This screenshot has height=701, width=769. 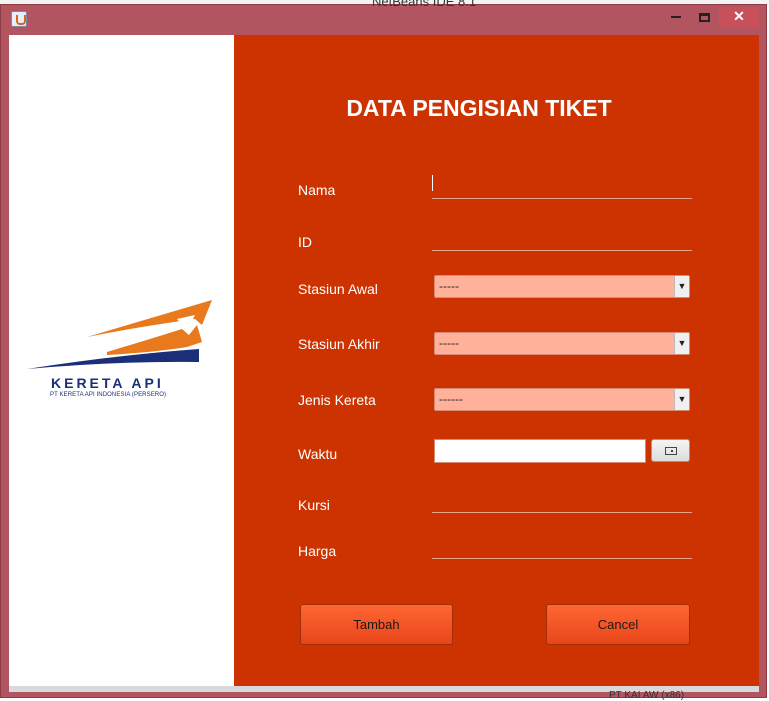 What do you see at coordinates (647, 695) in the screenshot?
I see `background-taskbar-text: PT KAI AW (x86)` at bounding box center [647, 695].